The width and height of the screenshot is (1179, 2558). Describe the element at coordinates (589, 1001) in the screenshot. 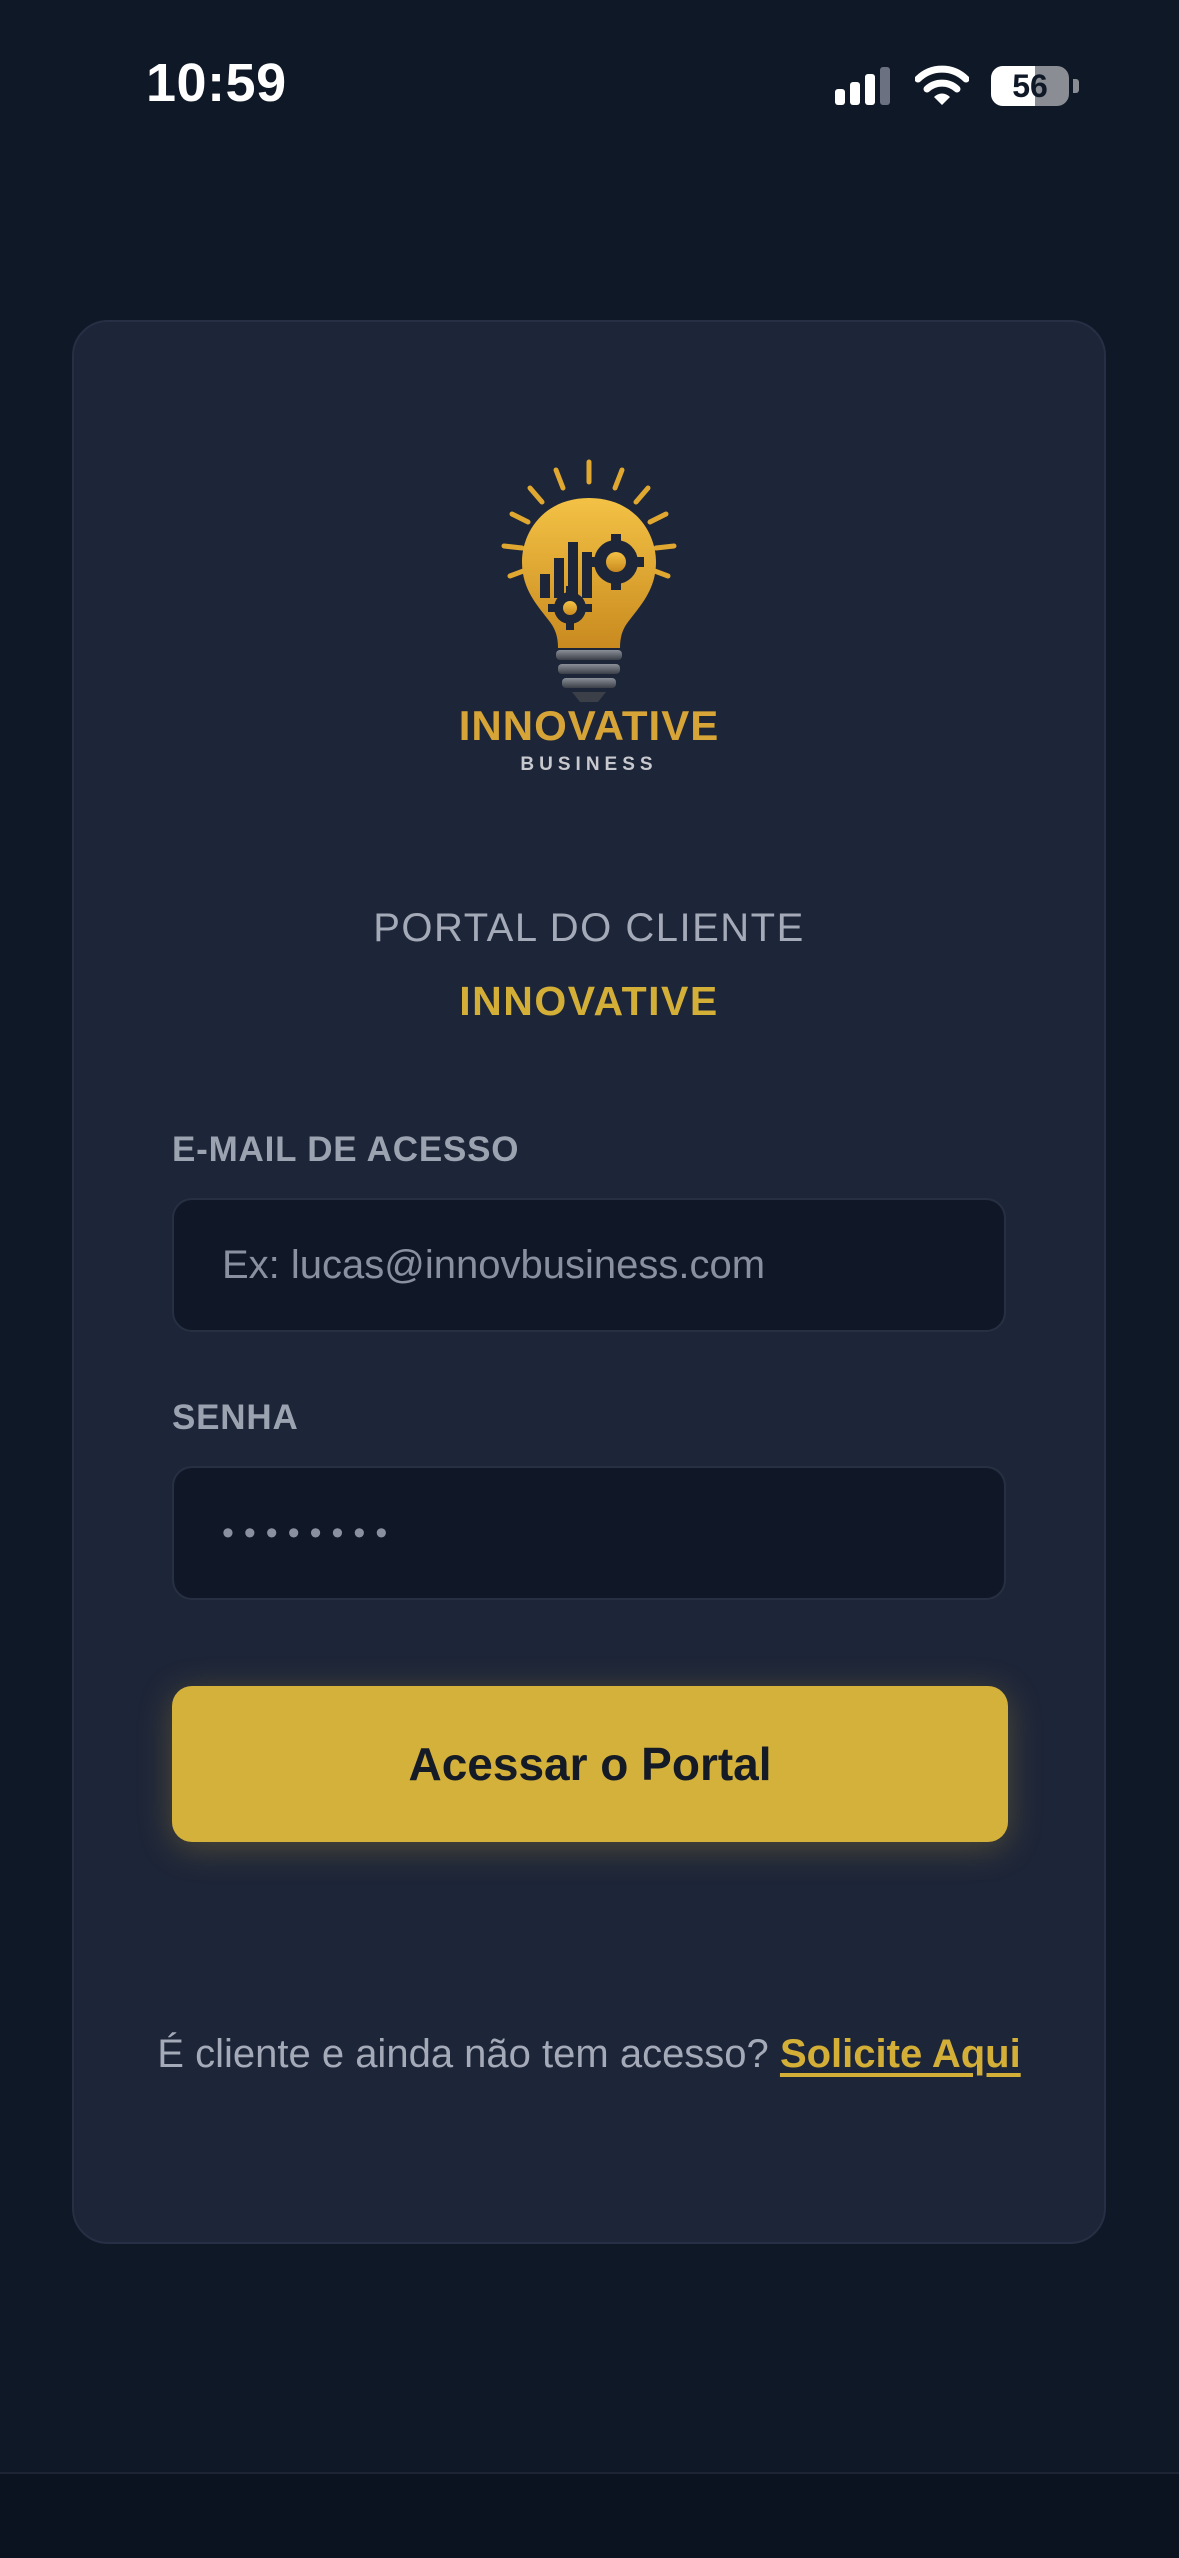

I see `page-subtitle: INNOVATIVE` at that location.